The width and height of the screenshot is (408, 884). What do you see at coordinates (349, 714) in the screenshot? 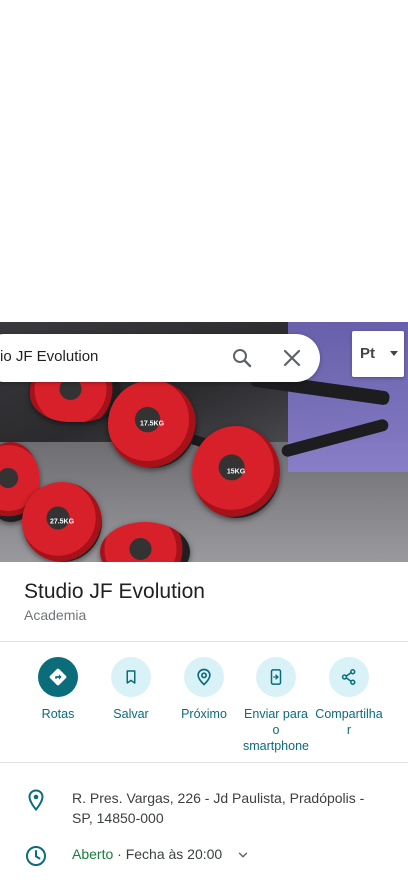
I see `label-line: Compartilha` at bounding box center [349, 714].